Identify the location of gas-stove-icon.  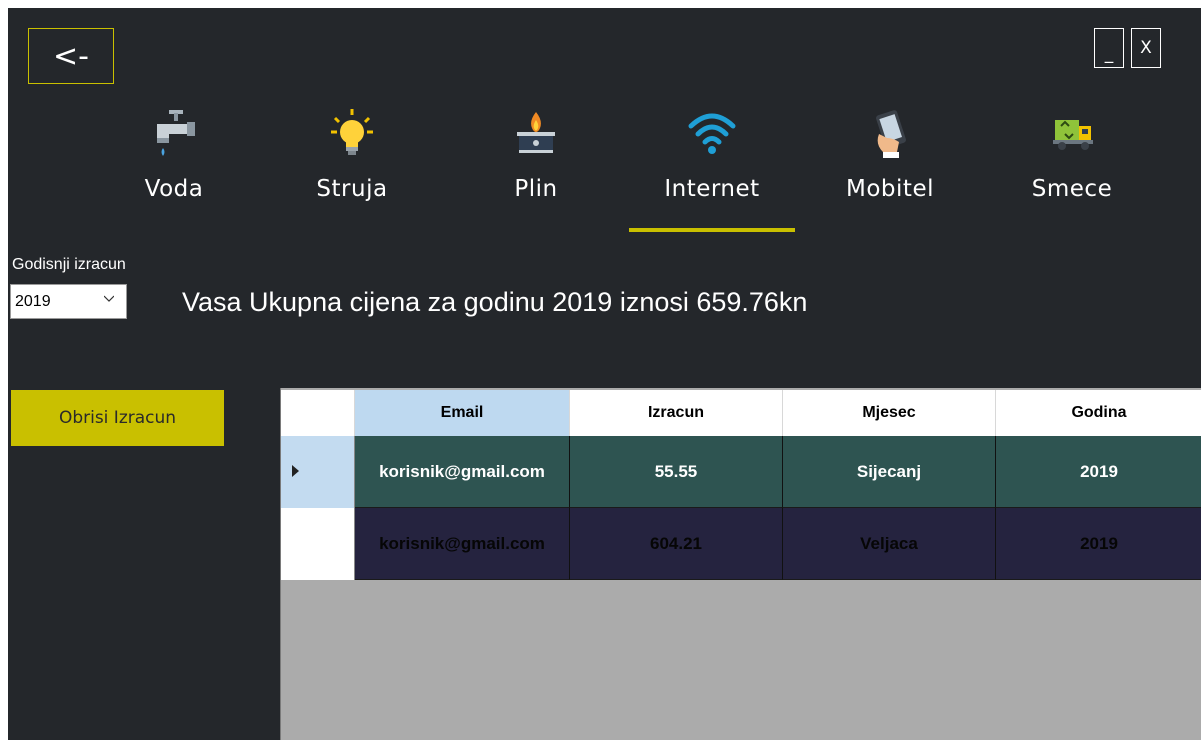
(536, 132).